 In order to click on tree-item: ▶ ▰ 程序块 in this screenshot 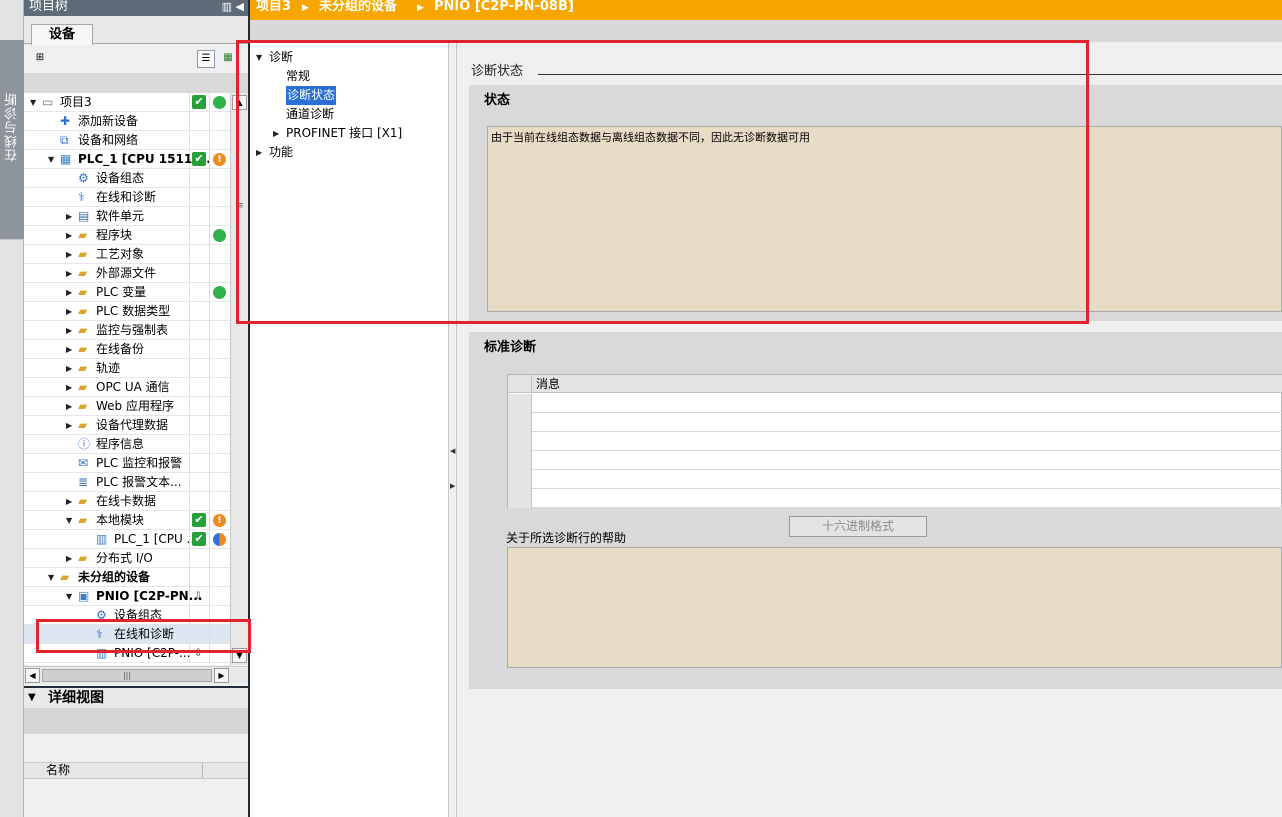, I will do `click(127, 235)`.